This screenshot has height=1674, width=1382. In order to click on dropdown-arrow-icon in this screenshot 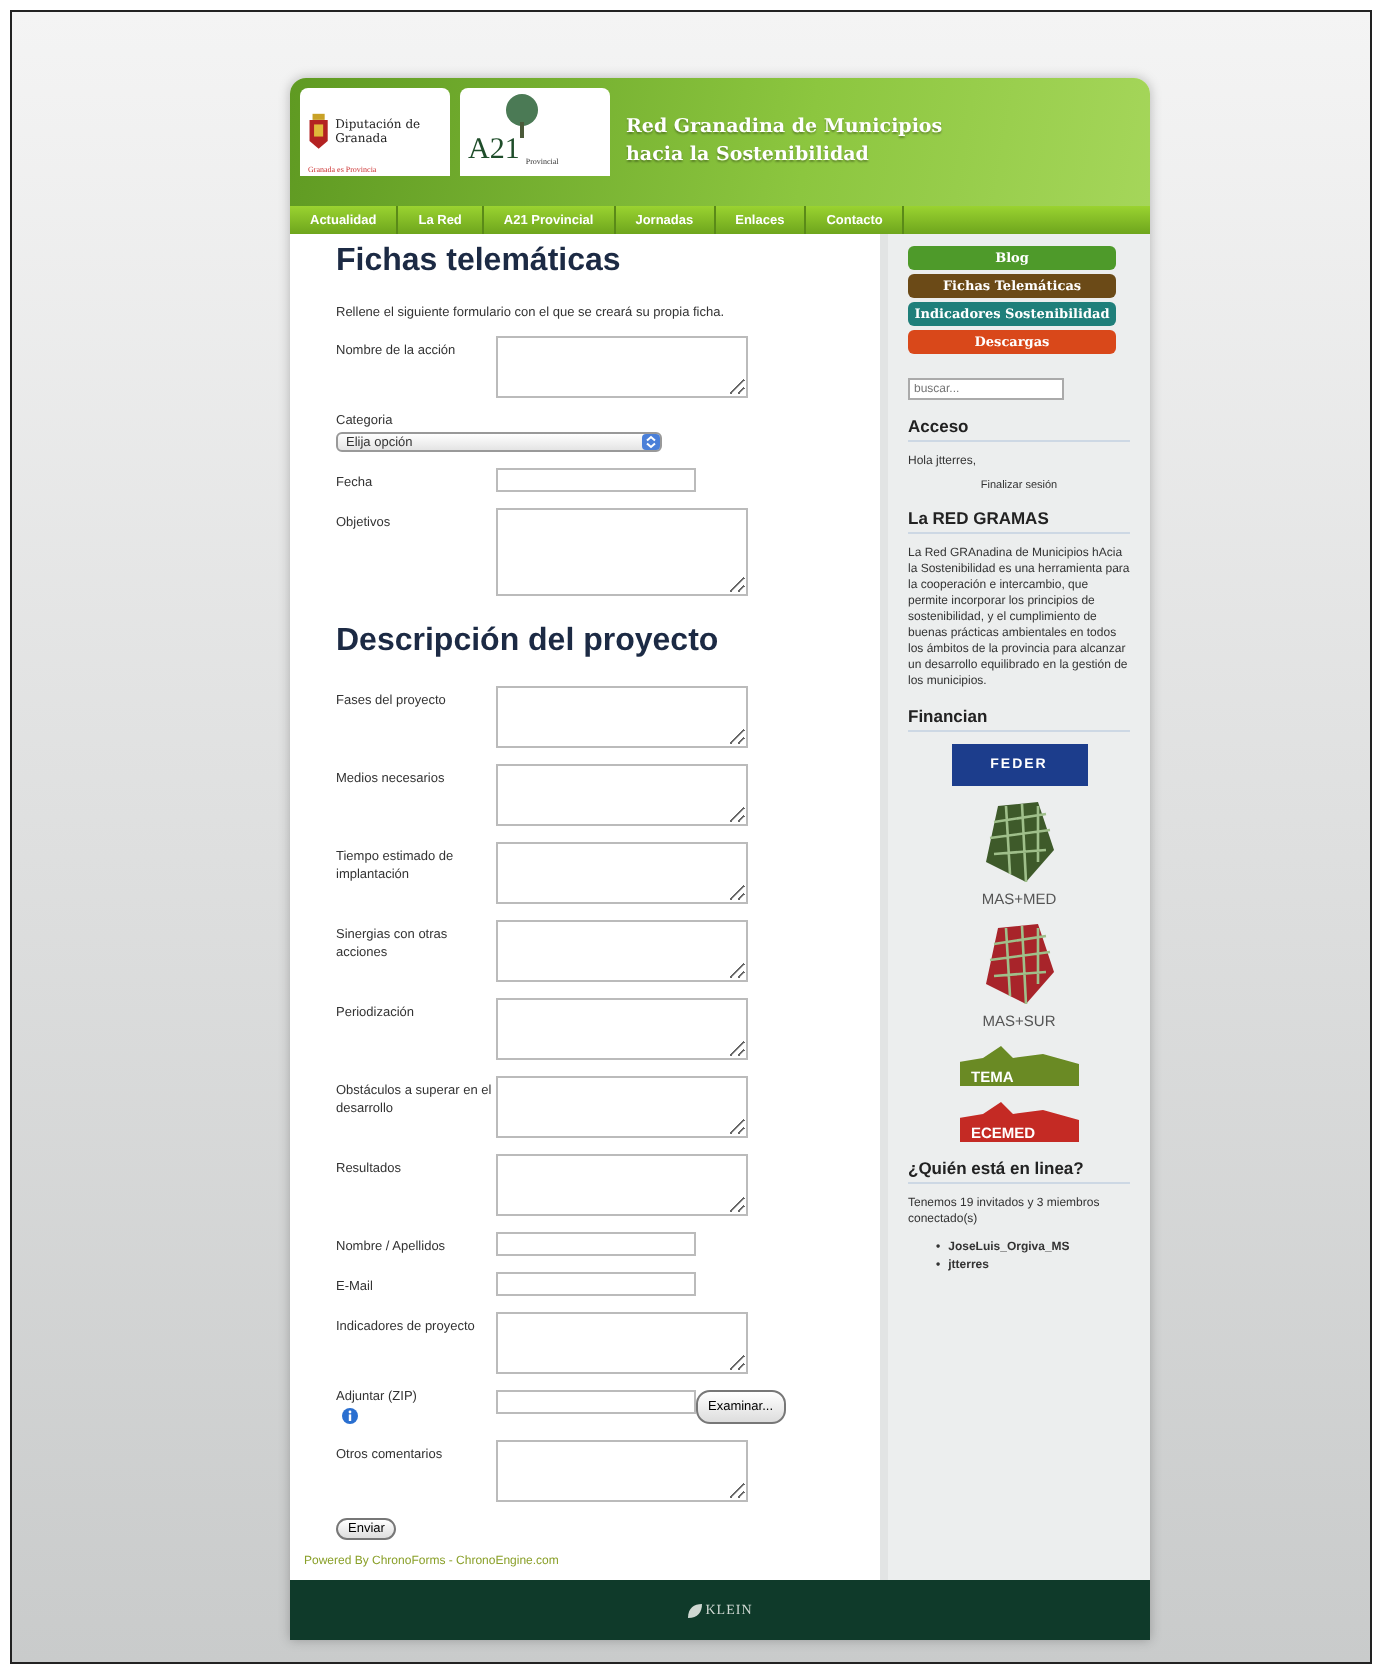, I will do `click(651, 442)`.